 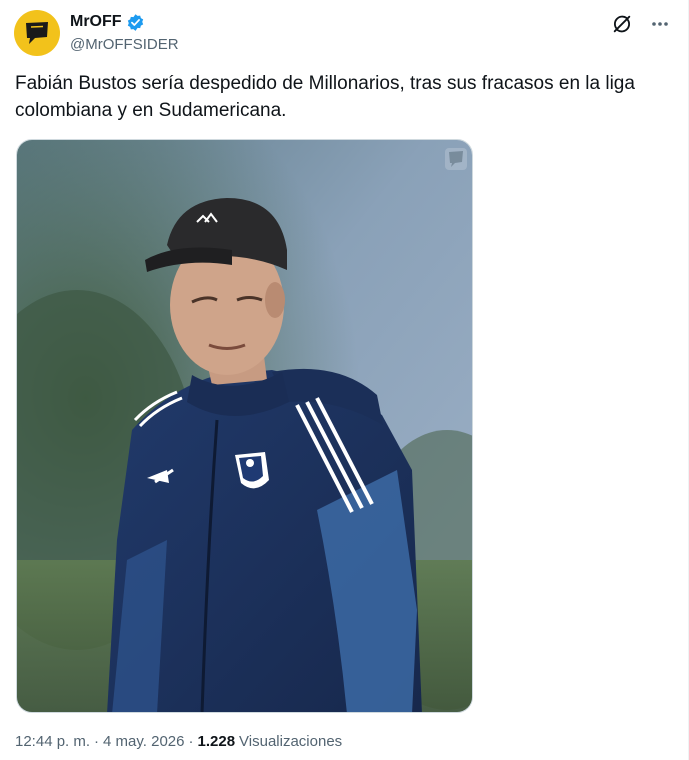 I want to click on verified-badge-icon, so click(x=135, y=22).